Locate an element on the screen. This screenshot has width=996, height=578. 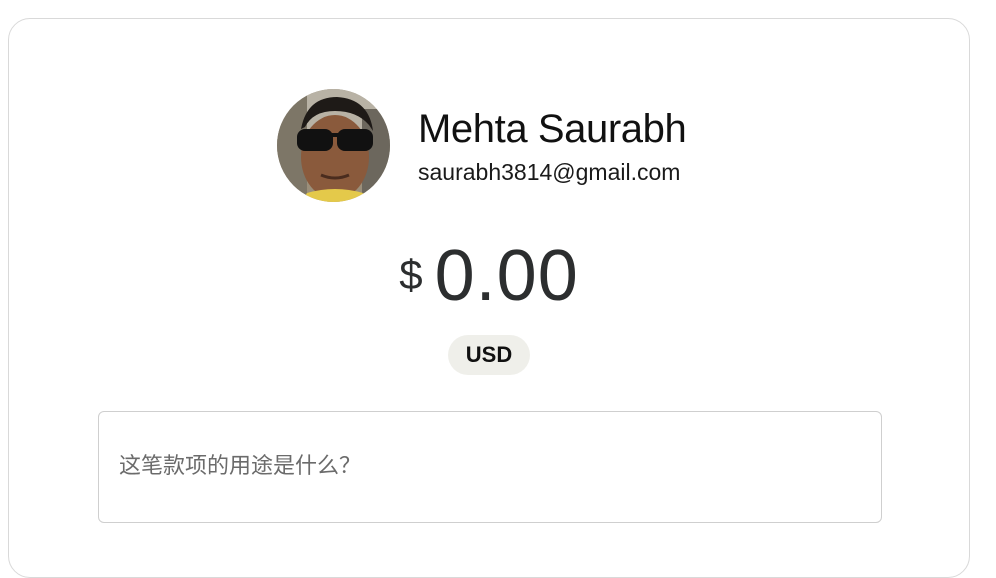
note-placeholder: 这笔款项的用途是什么？ is located at coordinates (240, 466).